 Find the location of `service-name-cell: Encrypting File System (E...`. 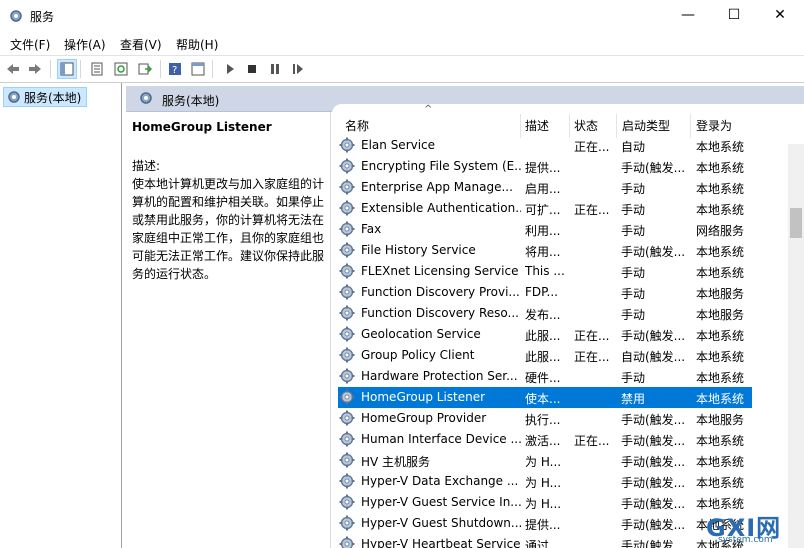

service-name-cell: Encrypting File System (E... is located at coordinates (441, 166).